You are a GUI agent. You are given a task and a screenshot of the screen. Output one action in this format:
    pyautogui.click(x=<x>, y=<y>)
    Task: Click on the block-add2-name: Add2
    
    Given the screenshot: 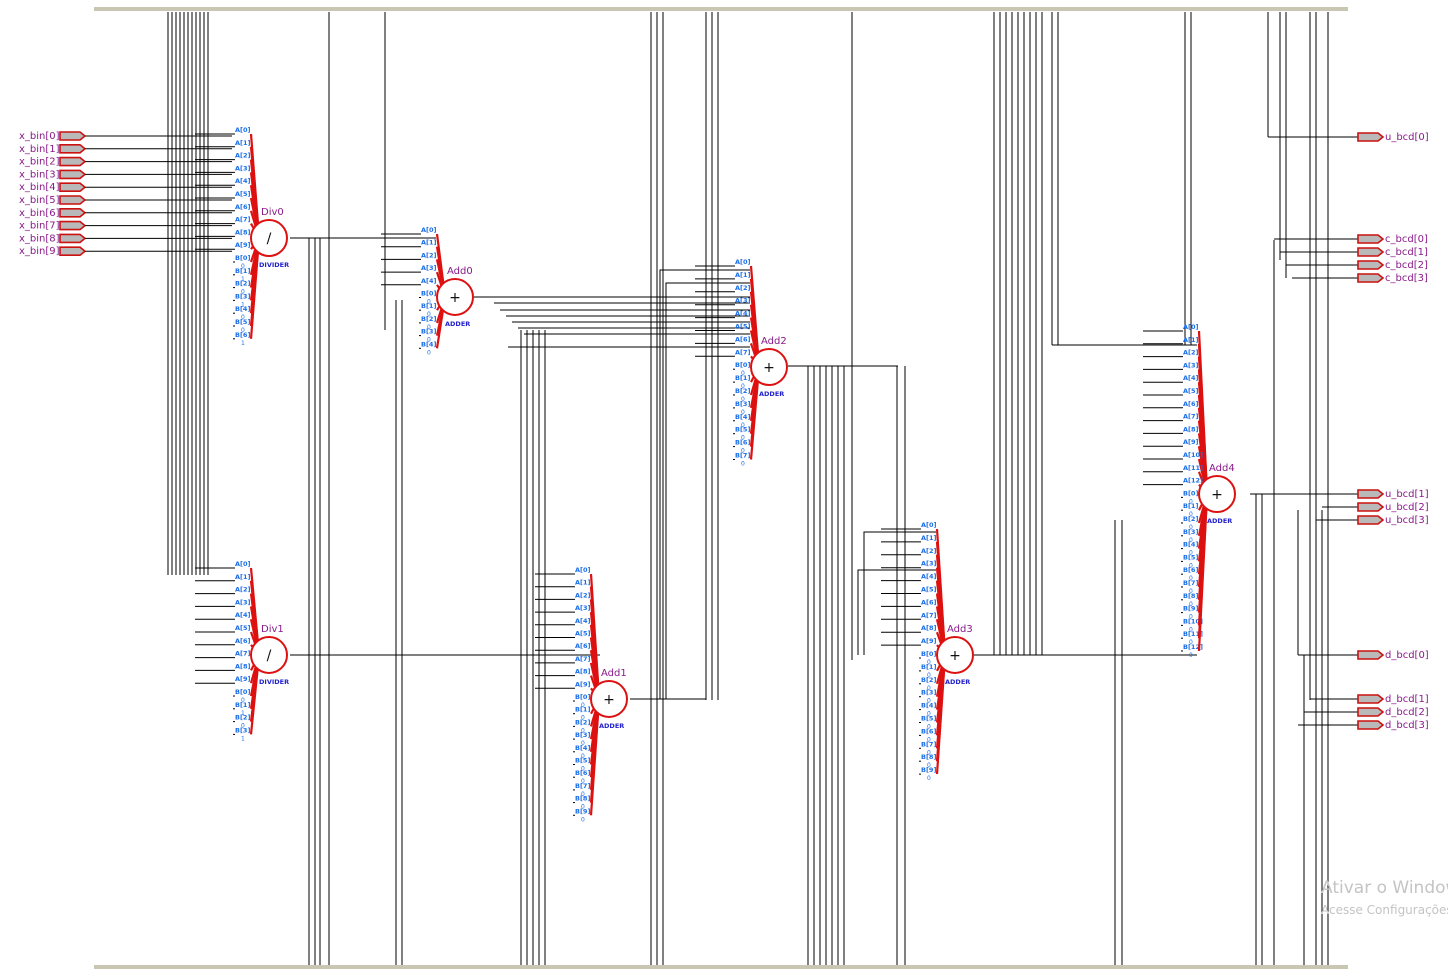 What is the action you would take?
    pyautogui.click(x=774, y=341)
    